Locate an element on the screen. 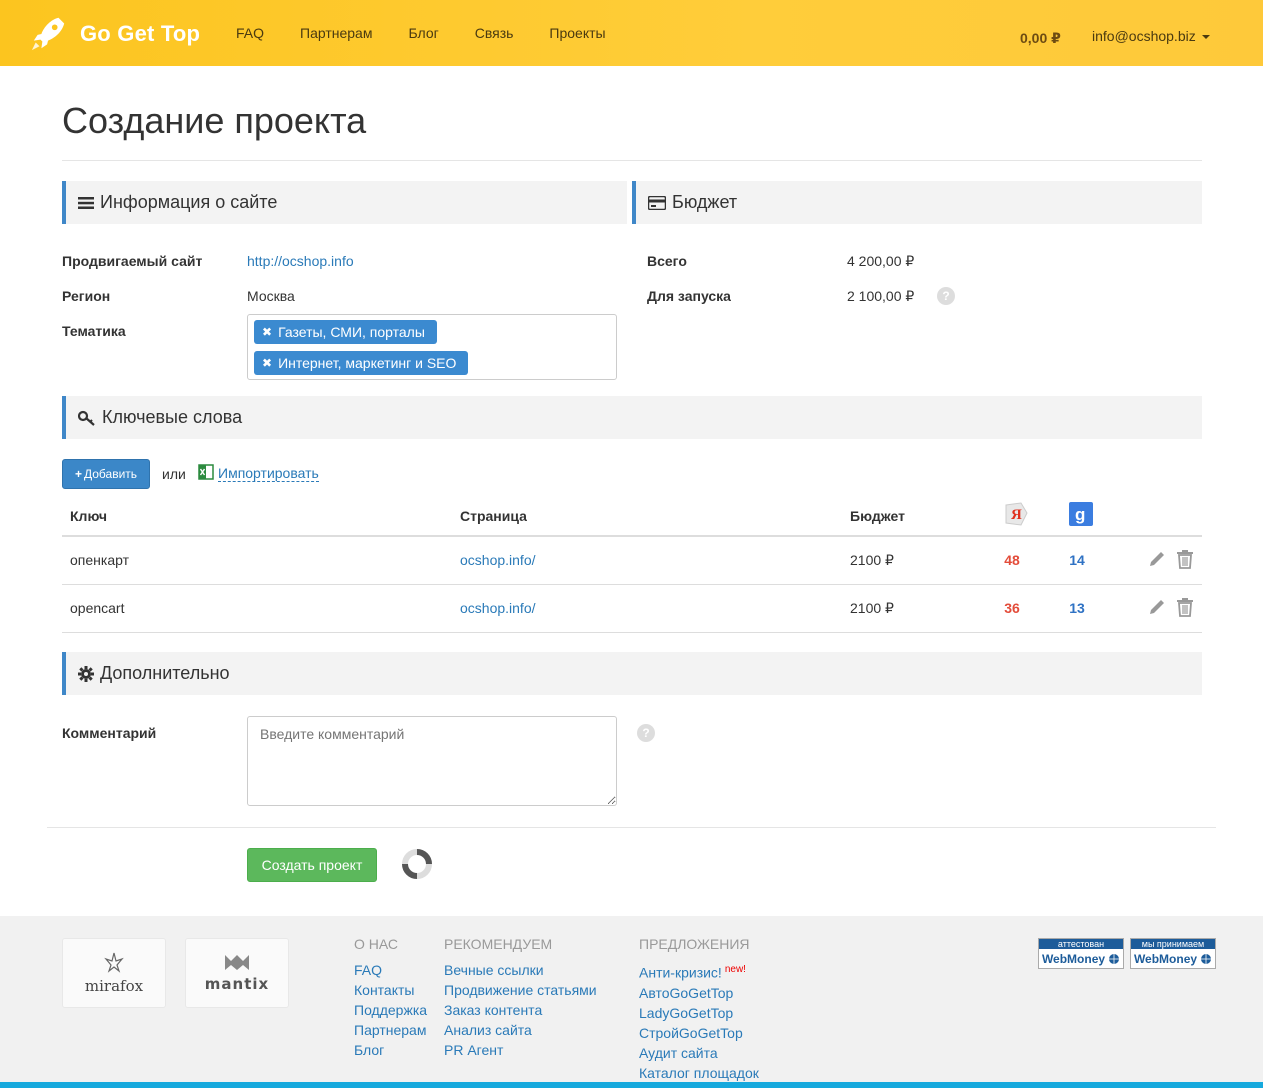 The image size is (1263, 1088). nav-partners: Партнерам is located at coordinates (336, 33).